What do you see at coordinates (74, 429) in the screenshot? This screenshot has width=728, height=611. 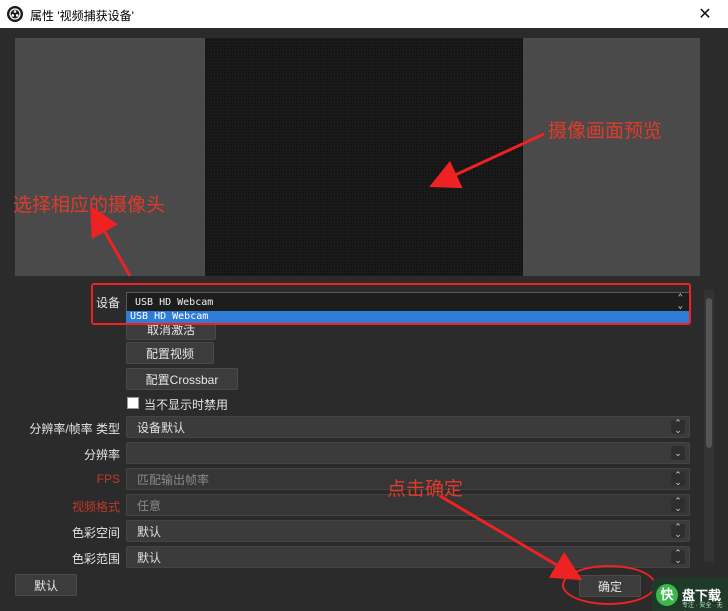 I see `resolution-type-label: 分辨率/帧率 类型` at bounding box center [74, 429].